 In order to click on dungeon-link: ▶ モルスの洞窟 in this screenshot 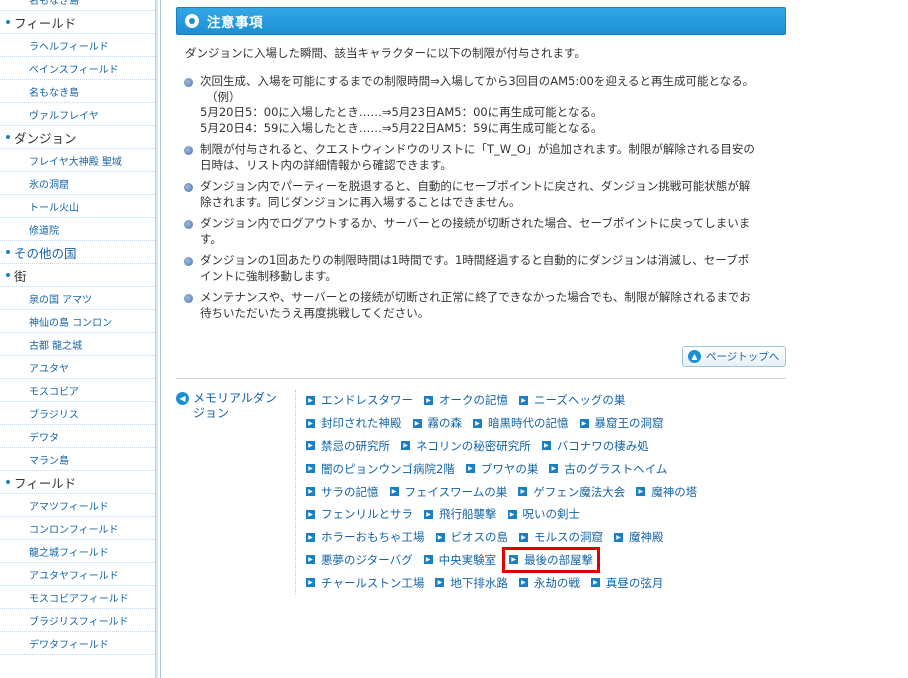, I will do `click(561, 537)`.